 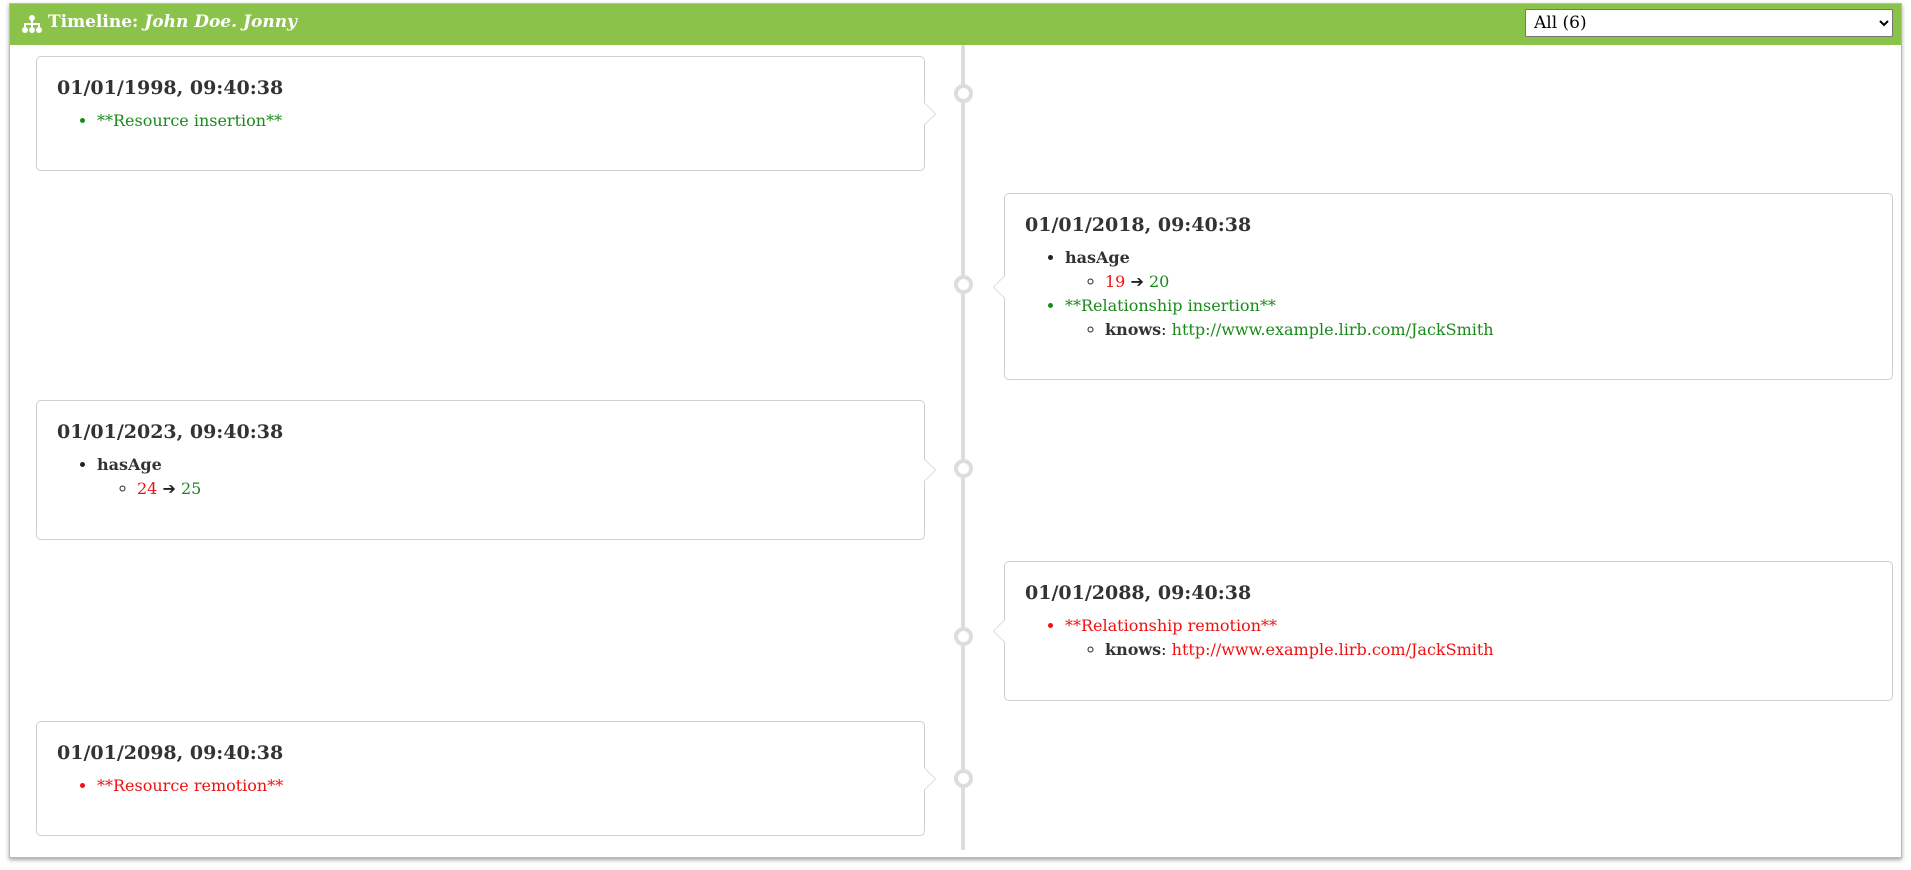 What do you see at coordinates (32, 24) in the screenshot?
I see `timeline-graph-icon` at bounding box center [32, 24].